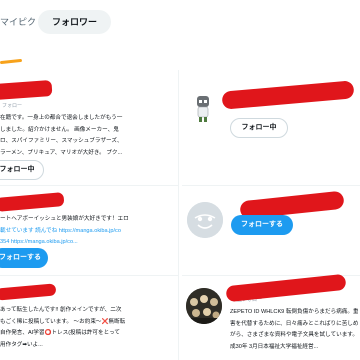  I want to click on column-divider, so click(178, 215).